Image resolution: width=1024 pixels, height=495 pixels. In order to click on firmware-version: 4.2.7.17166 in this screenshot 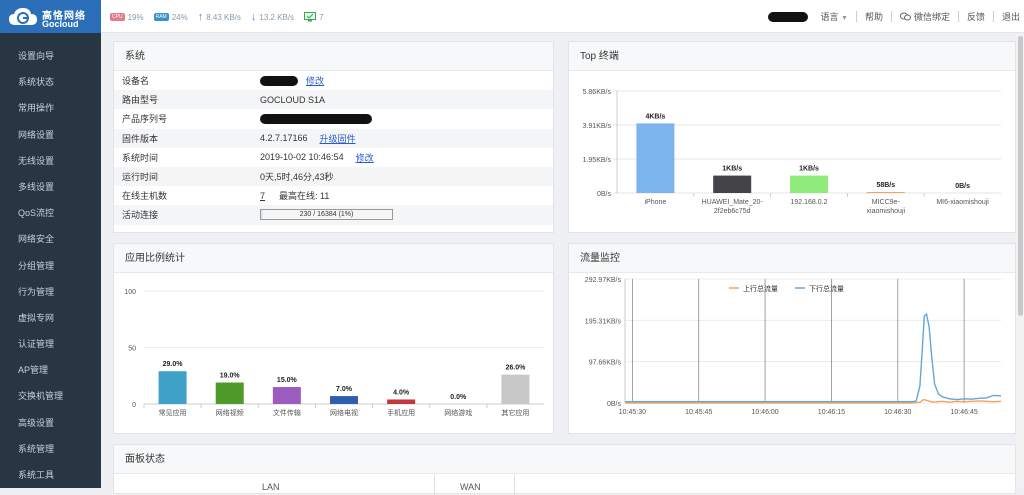, I will do `click(284, 138)`.